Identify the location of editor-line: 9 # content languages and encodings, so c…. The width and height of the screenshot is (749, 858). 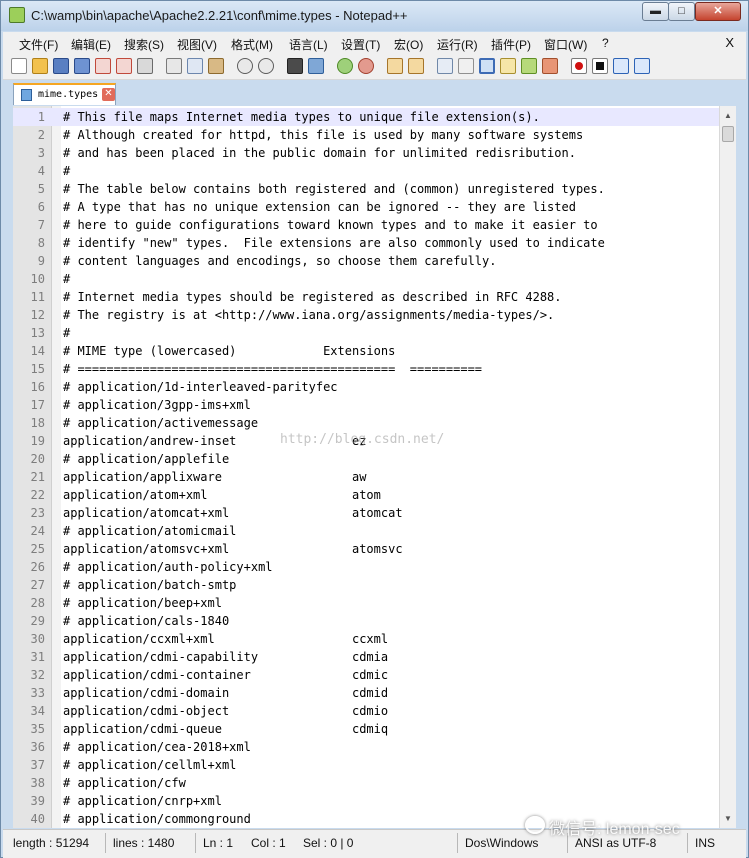
(366, 261).